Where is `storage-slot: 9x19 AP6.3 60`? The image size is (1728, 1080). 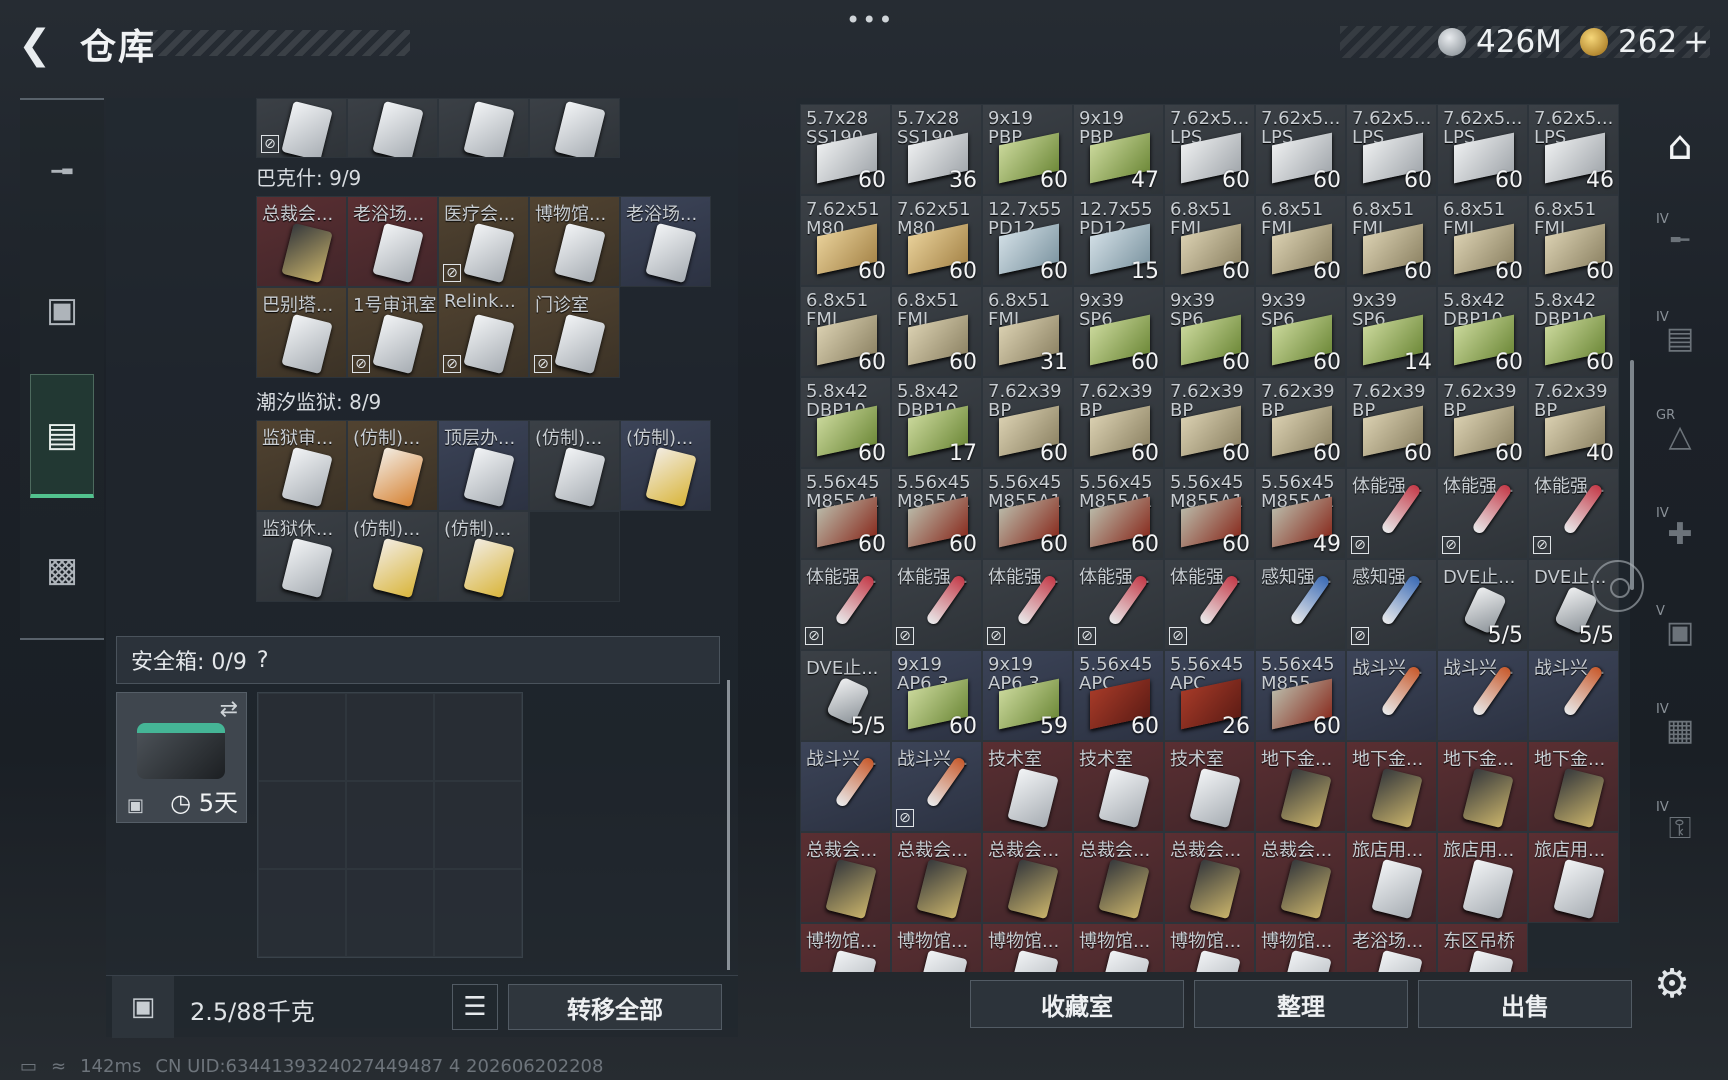 storage-slot: 9x19 AP6.3 60 is located at coordinates (936, 695).